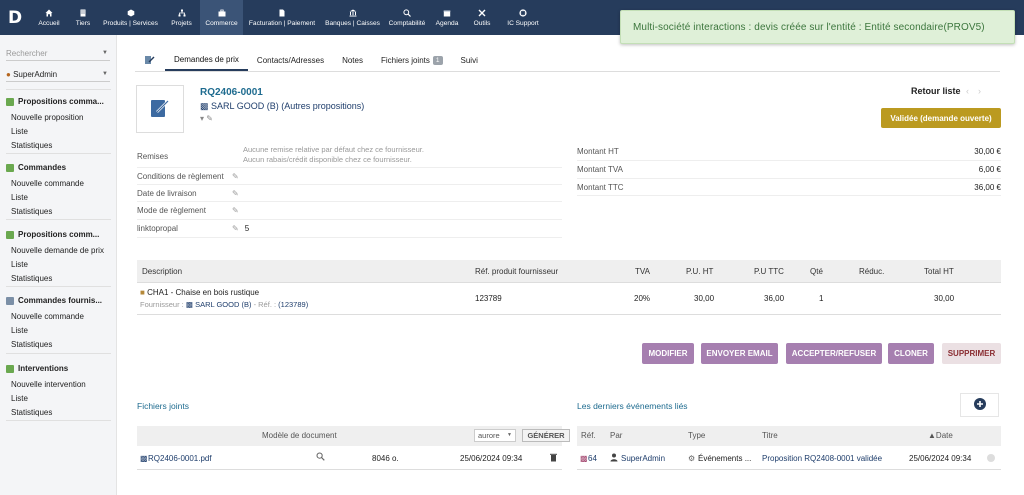 Image resolution: width=1024 pixels, height=495 pixels. I want to click on file-date: 25/06/2024 09:34, so click(491, 458).